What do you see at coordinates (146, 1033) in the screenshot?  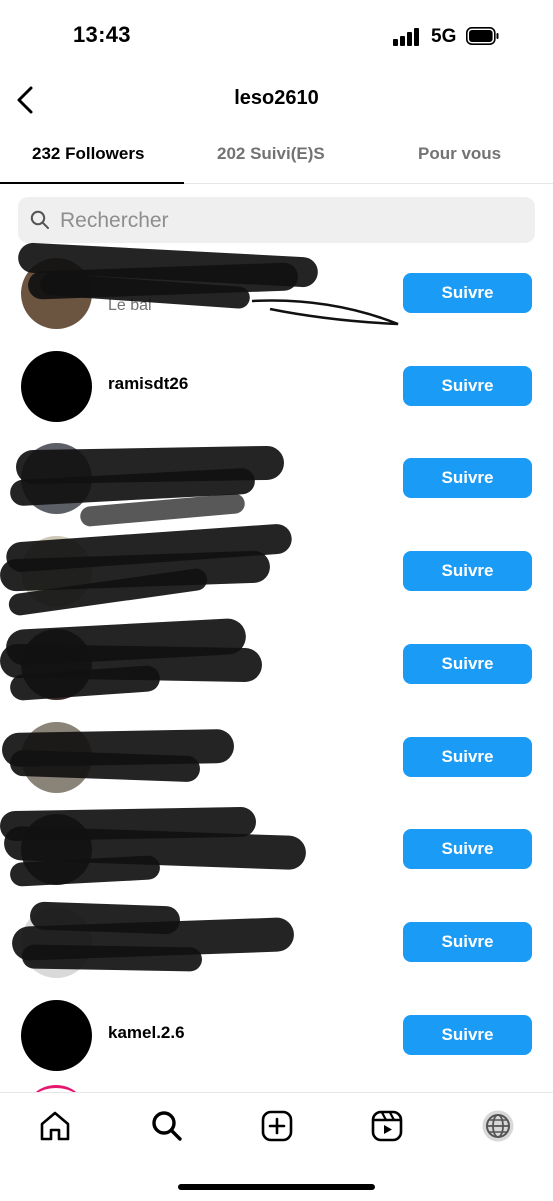 I see `follower-username: kamel.2.6` at bounding box center [146, 1033].